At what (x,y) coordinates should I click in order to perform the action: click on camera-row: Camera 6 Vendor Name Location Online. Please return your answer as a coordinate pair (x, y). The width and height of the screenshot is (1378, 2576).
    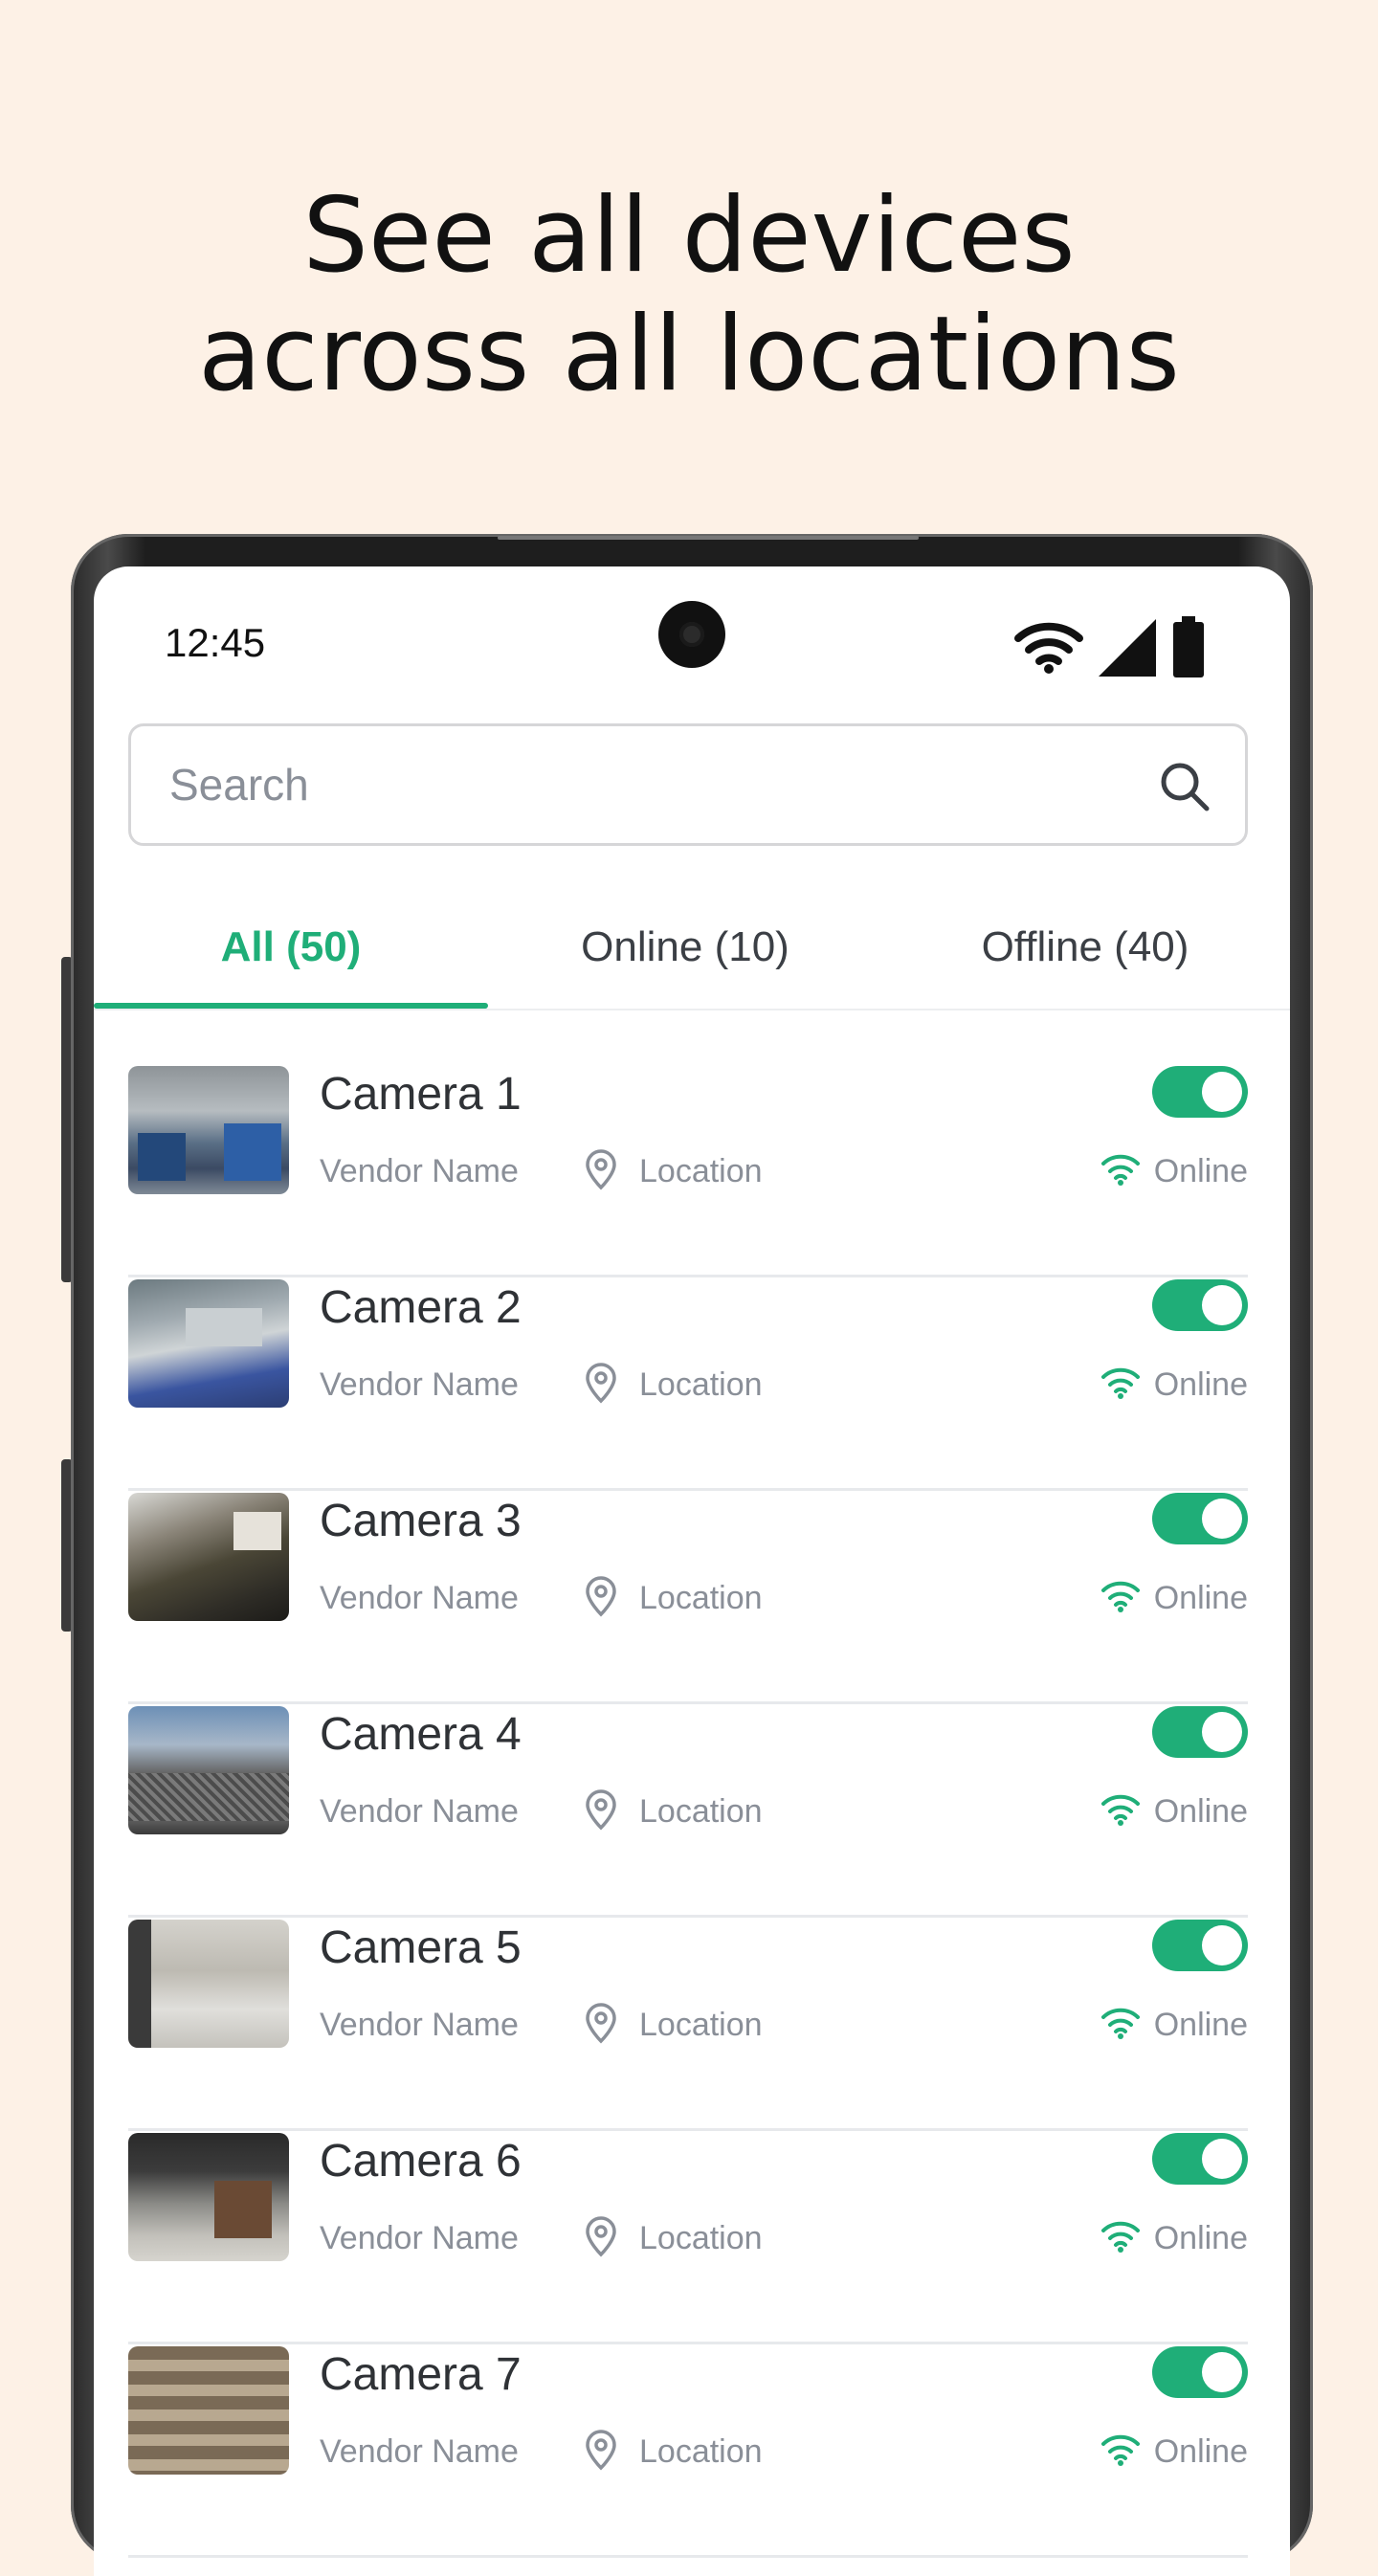
    Looking at the image, I should click on (688, 2238).